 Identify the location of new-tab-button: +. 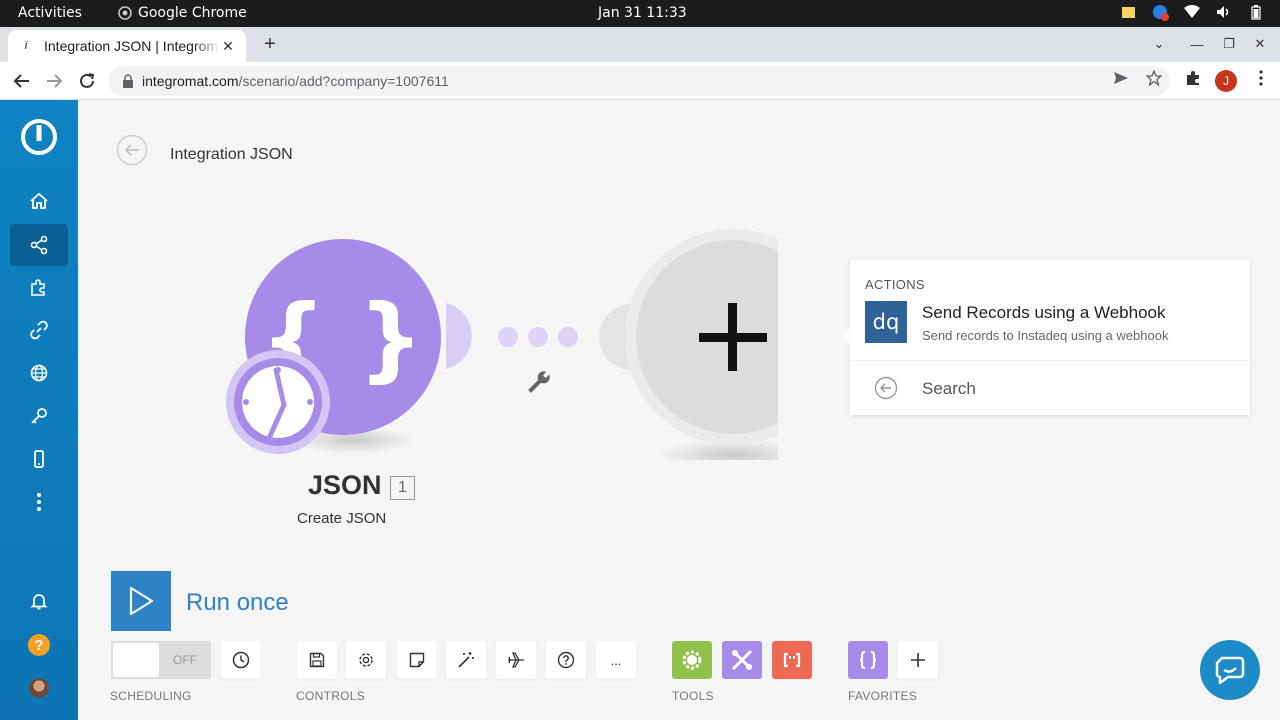
(270, 44).